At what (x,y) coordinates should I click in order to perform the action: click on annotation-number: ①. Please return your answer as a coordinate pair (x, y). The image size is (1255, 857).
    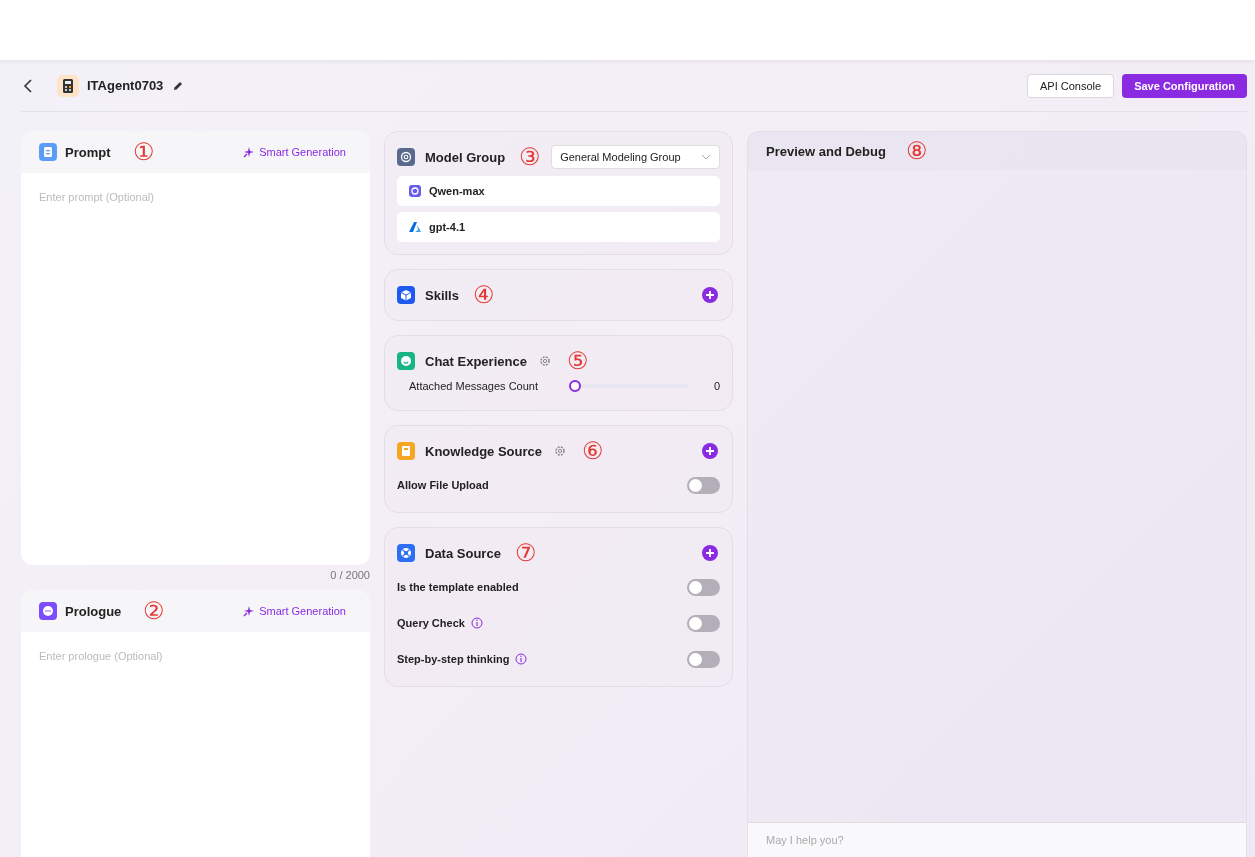
    Looking at the image, I should click on (143, 152).